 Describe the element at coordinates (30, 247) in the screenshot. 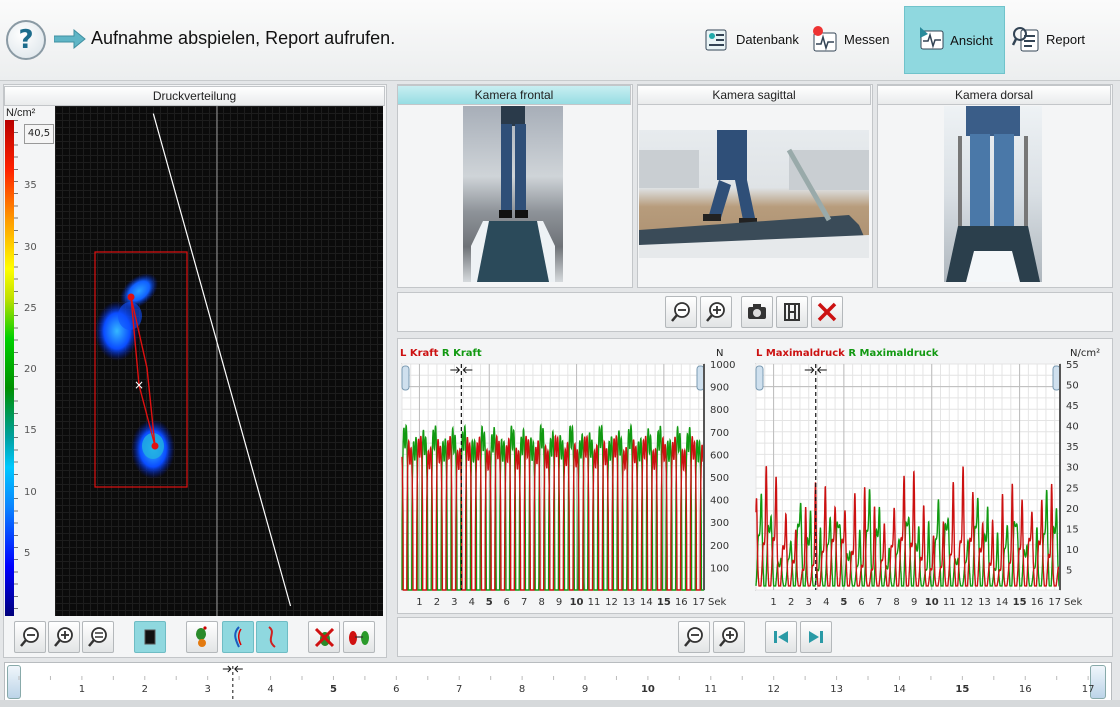

I see `scale-label: 30` at that location.